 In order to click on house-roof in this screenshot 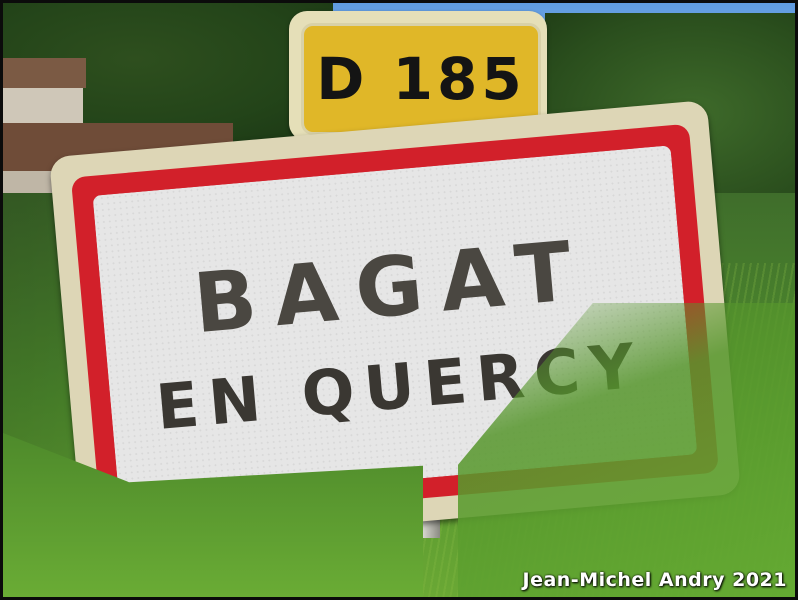, I will do `click(44, 73)`.